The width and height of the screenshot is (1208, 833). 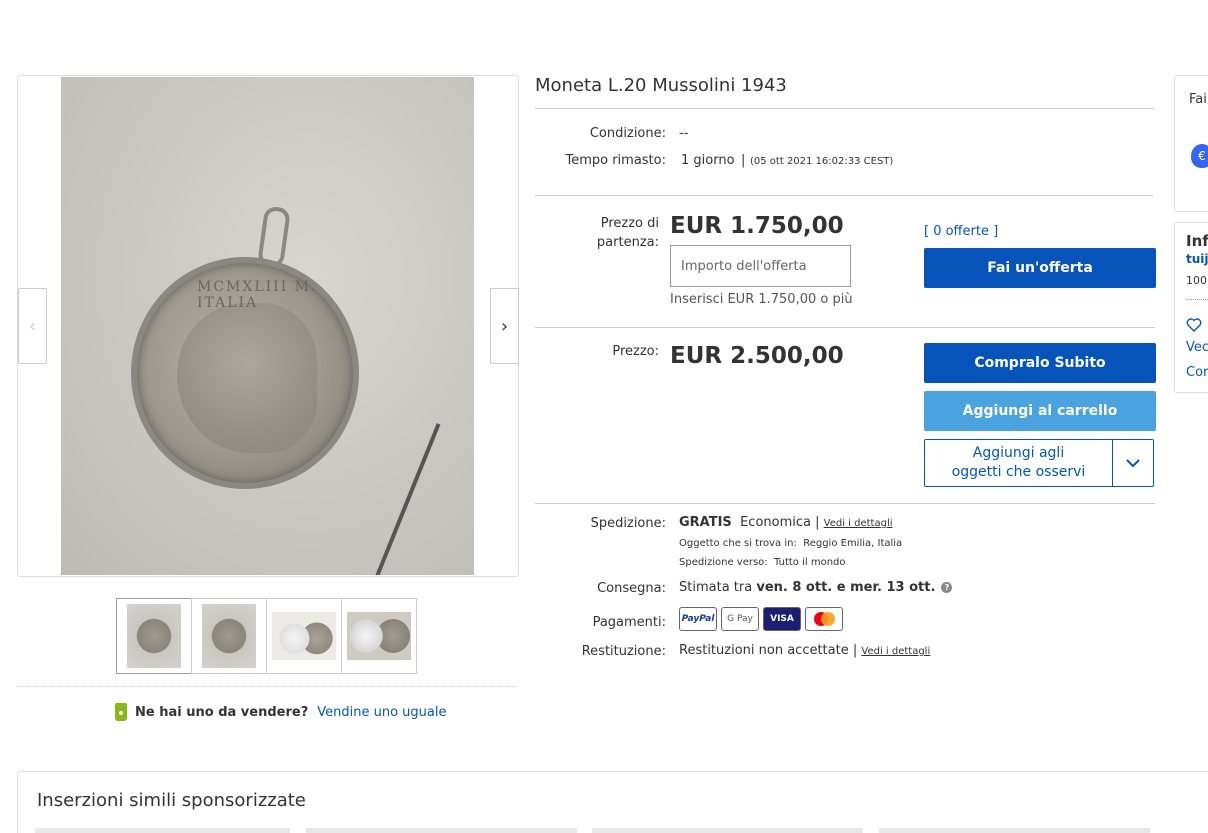 I want to click on time-left-label: Tempo rimasto:, so click(x=615, y=160).